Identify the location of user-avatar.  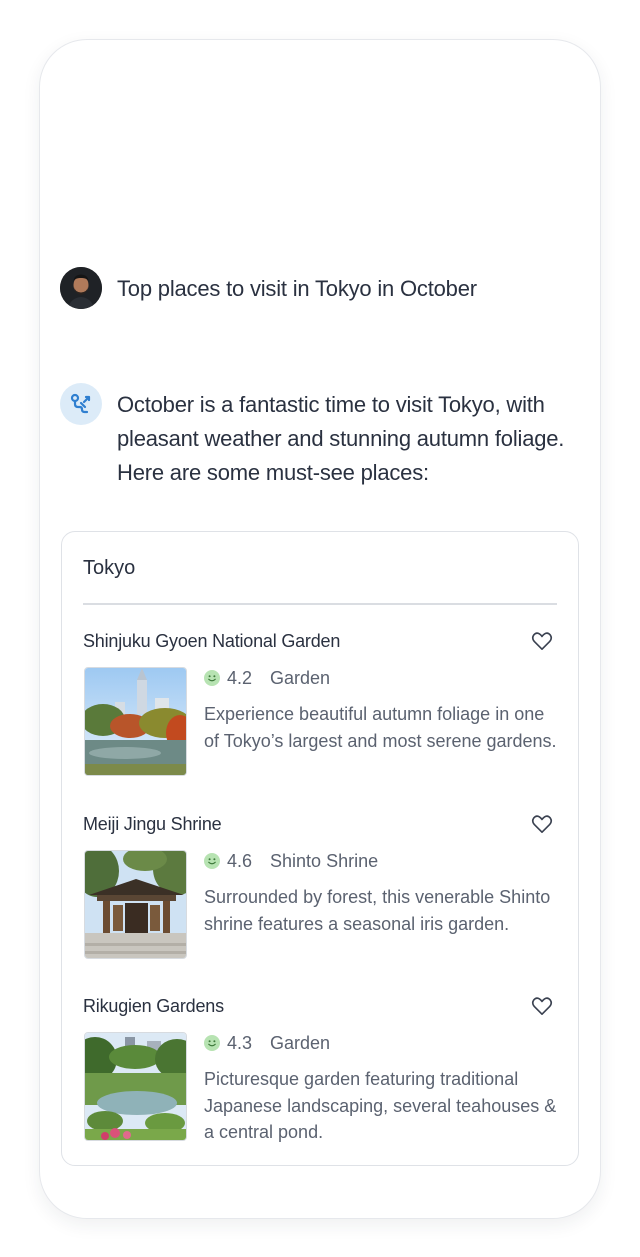
(81, 288).